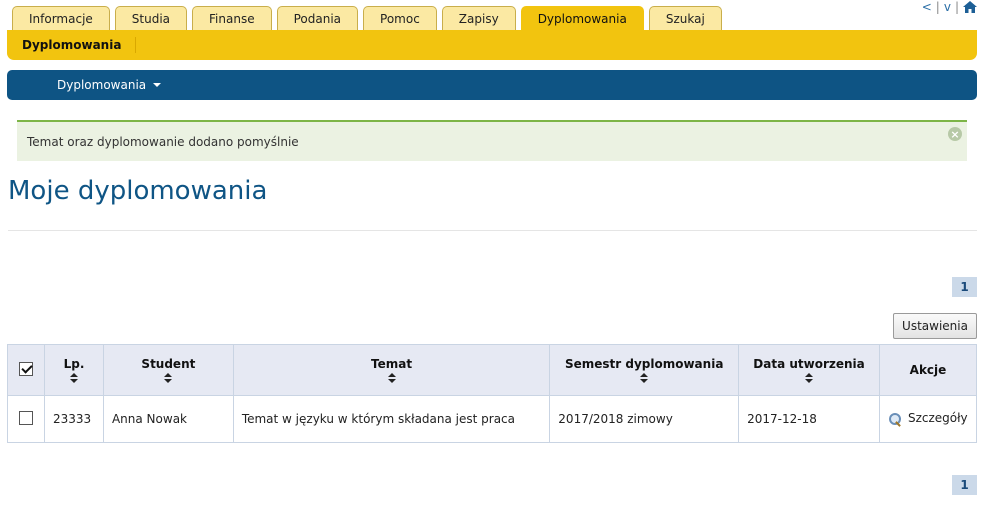 This screenshot has height=520, width=989. What do you see at coordinates (317, 18) in the screenshot?
I see `tab-podania: Podania` at bounding box center [317, 18].